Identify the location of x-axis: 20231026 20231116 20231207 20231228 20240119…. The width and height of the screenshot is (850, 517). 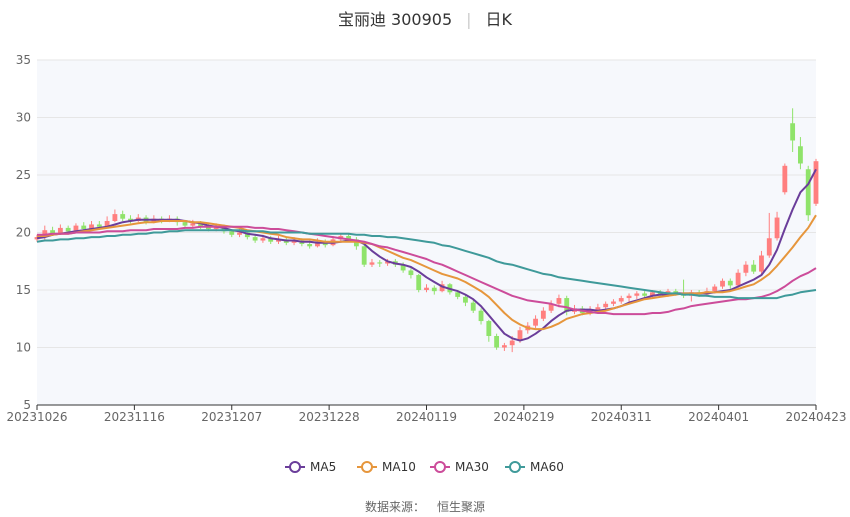
(426, 414).